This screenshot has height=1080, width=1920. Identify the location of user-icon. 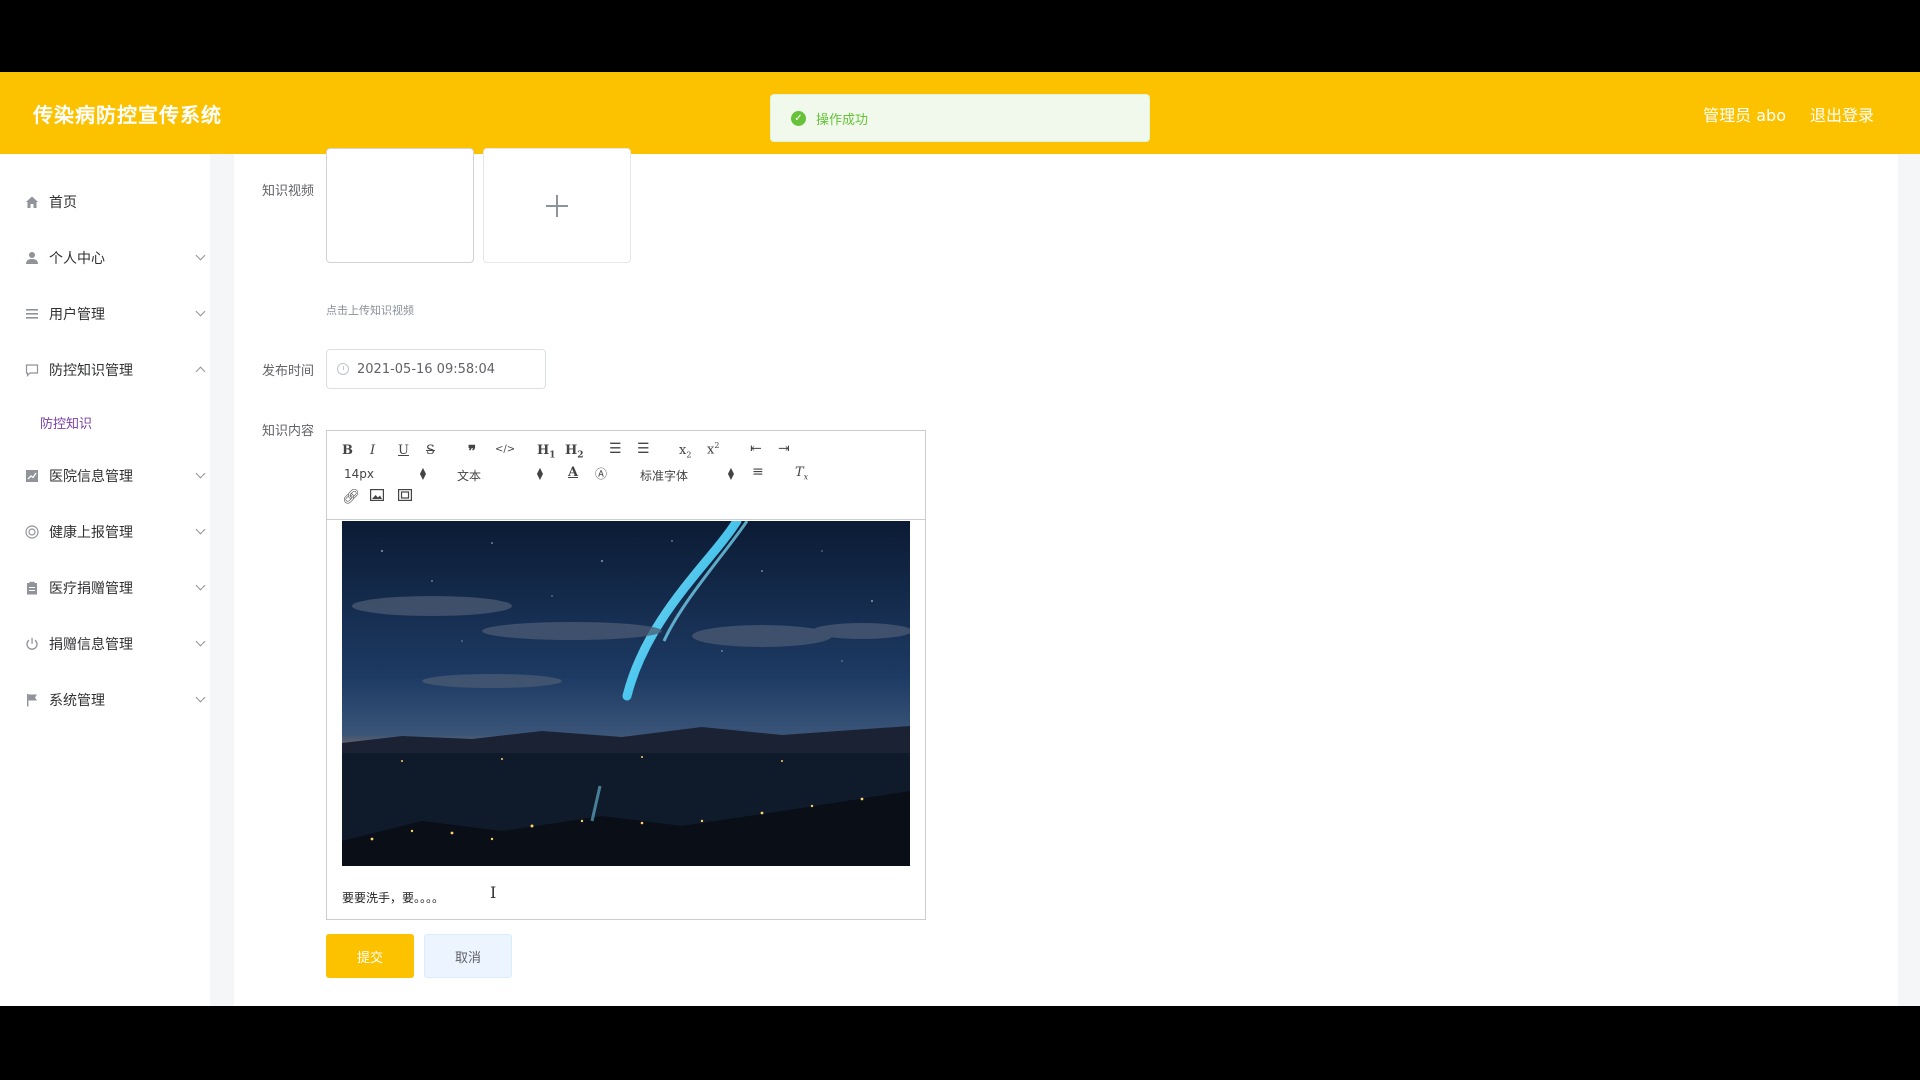
(32, 258).